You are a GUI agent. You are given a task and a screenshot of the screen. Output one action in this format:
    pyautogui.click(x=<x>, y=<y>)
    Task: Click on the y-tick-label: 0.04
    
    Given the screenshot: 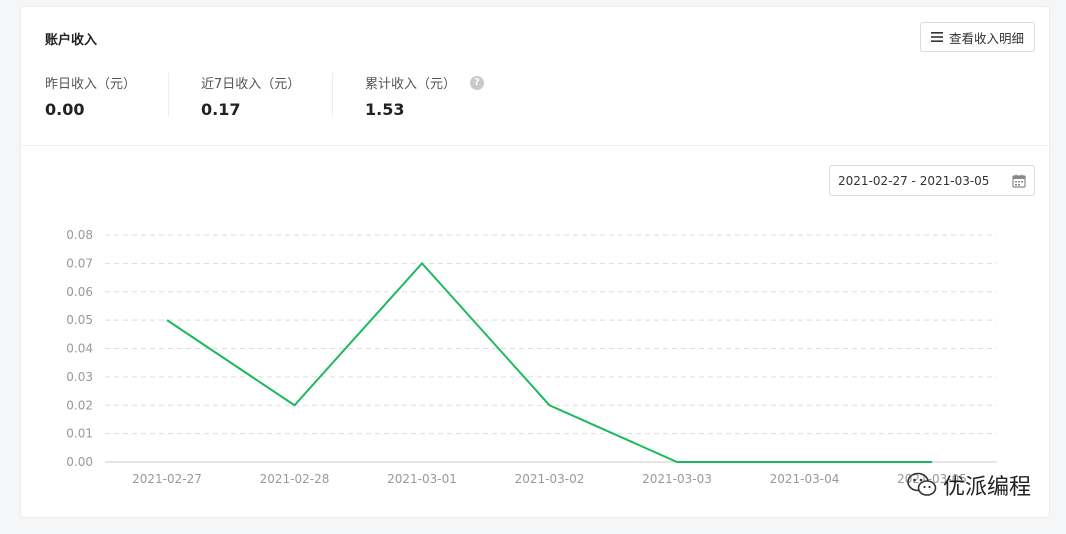 What is the action you would take?
    pyautogui.click(x=79, y=349)
    